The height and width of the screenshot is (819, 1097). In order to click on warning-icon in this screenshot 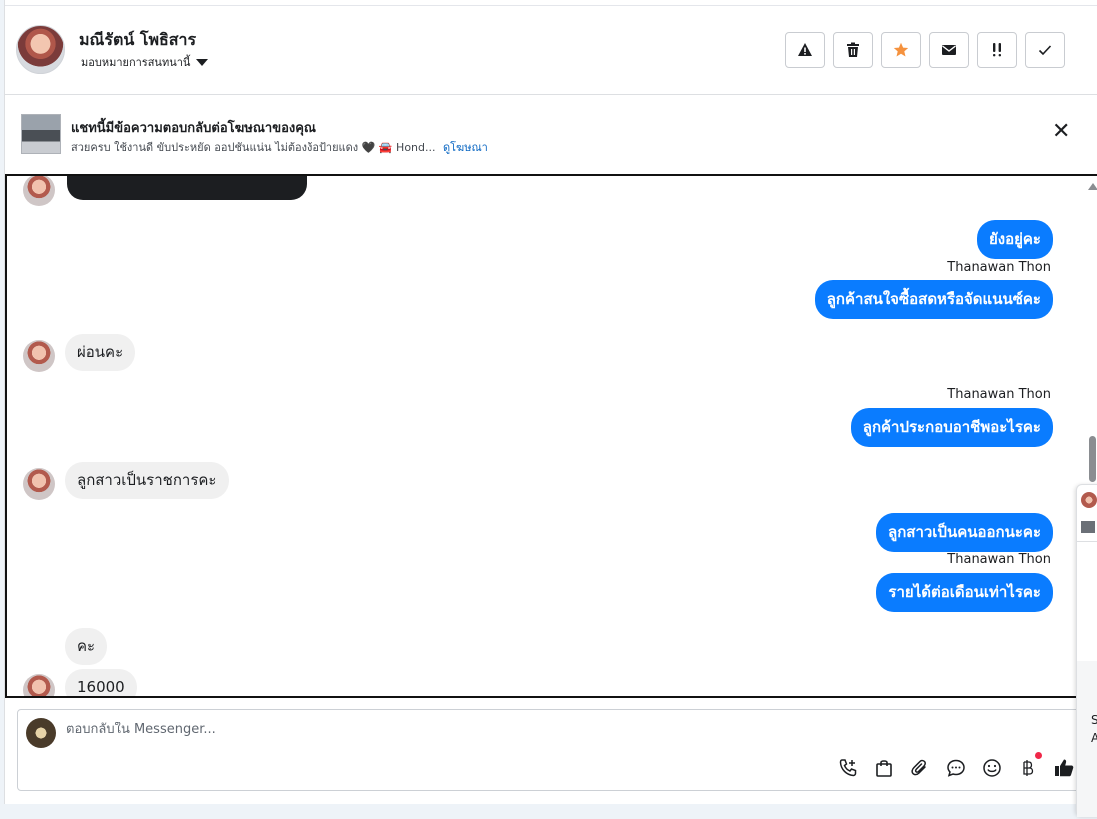, I will do `click(805, 49)`.